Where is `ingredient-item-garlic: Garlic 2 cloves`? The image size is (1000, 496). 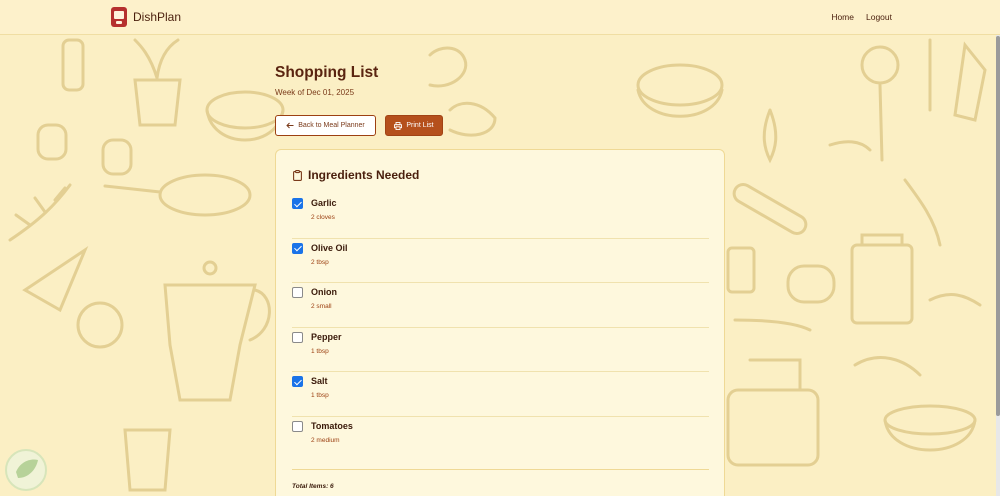 ingredient-item-garlic: Garlic 2 cloves is located at coordinates (500, 216).